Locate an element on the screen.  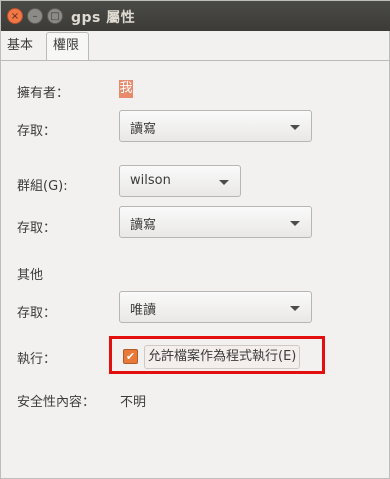
others-heading: 其他 is located at coordinates (30, 275).